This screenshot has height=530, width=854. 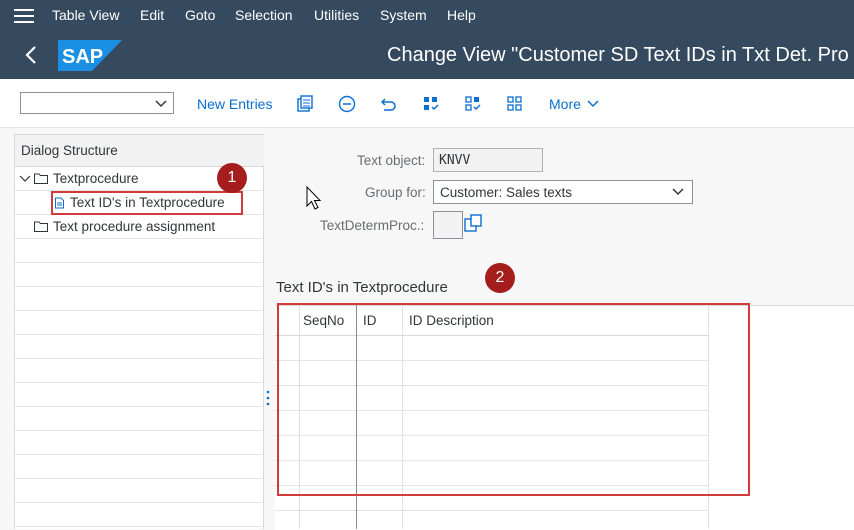 What do you see at coordinates (372, 225) in the screenshot?
I see `textdeterm-label: TextDetermProc.:` at bounding box center [372, 225].